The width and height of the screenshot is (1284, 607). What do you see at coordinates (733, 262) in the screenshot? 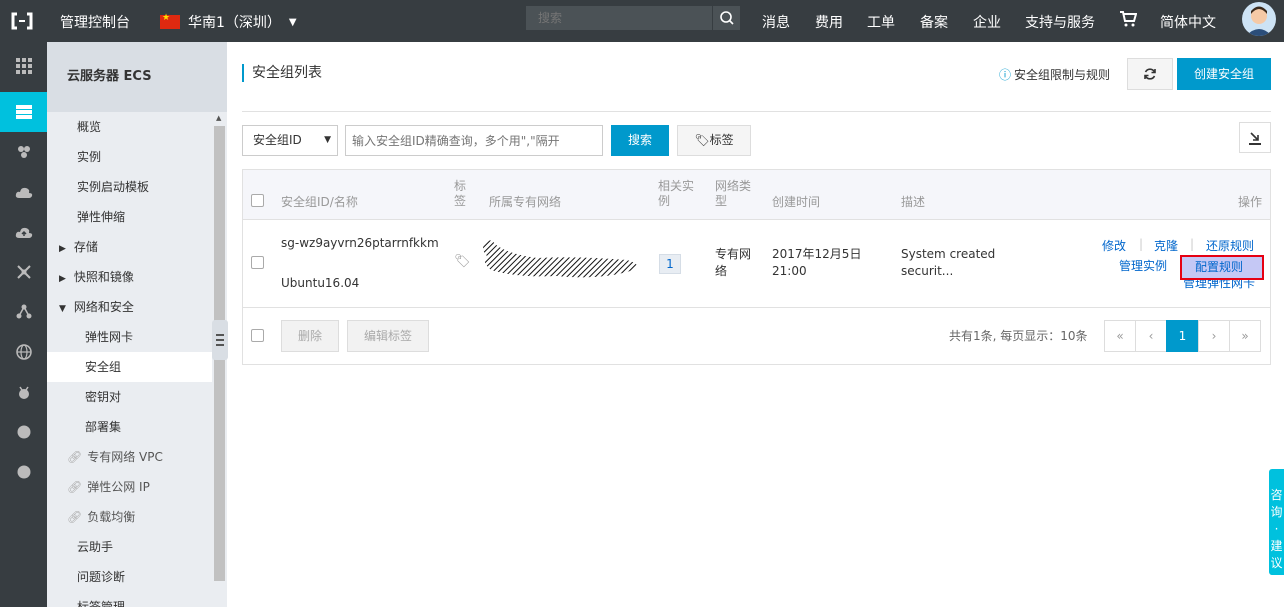
I see `network-type-value: 专有网络` at bounding box center [733, 262].